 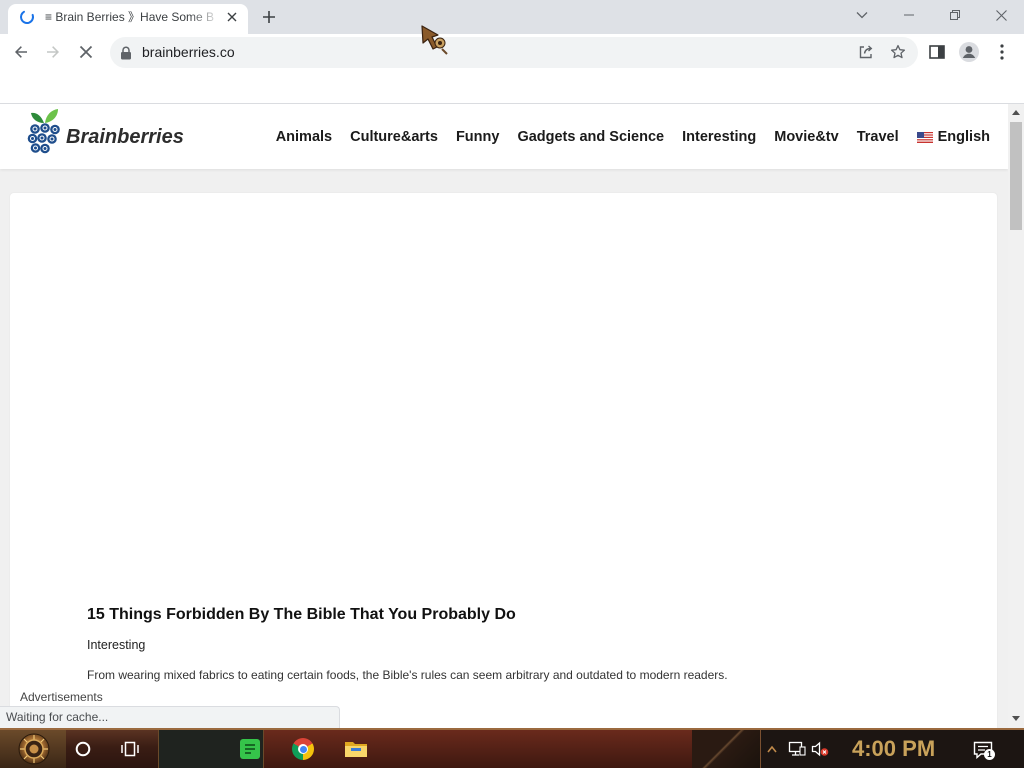 I want to click on forward-arrow-icon, so click(x=53, y=52).